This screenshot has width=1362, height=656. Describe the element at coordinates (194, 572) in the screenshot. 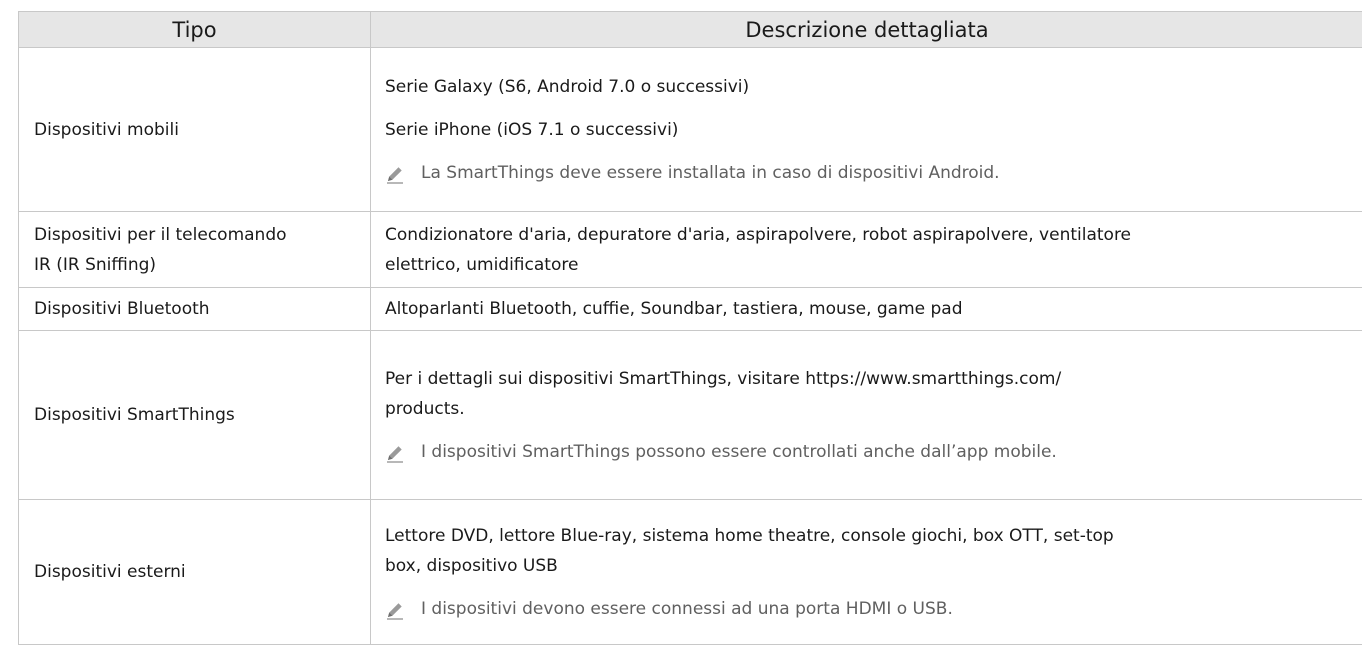

I see `row-type-external: Dispositivi esterni` at that location.